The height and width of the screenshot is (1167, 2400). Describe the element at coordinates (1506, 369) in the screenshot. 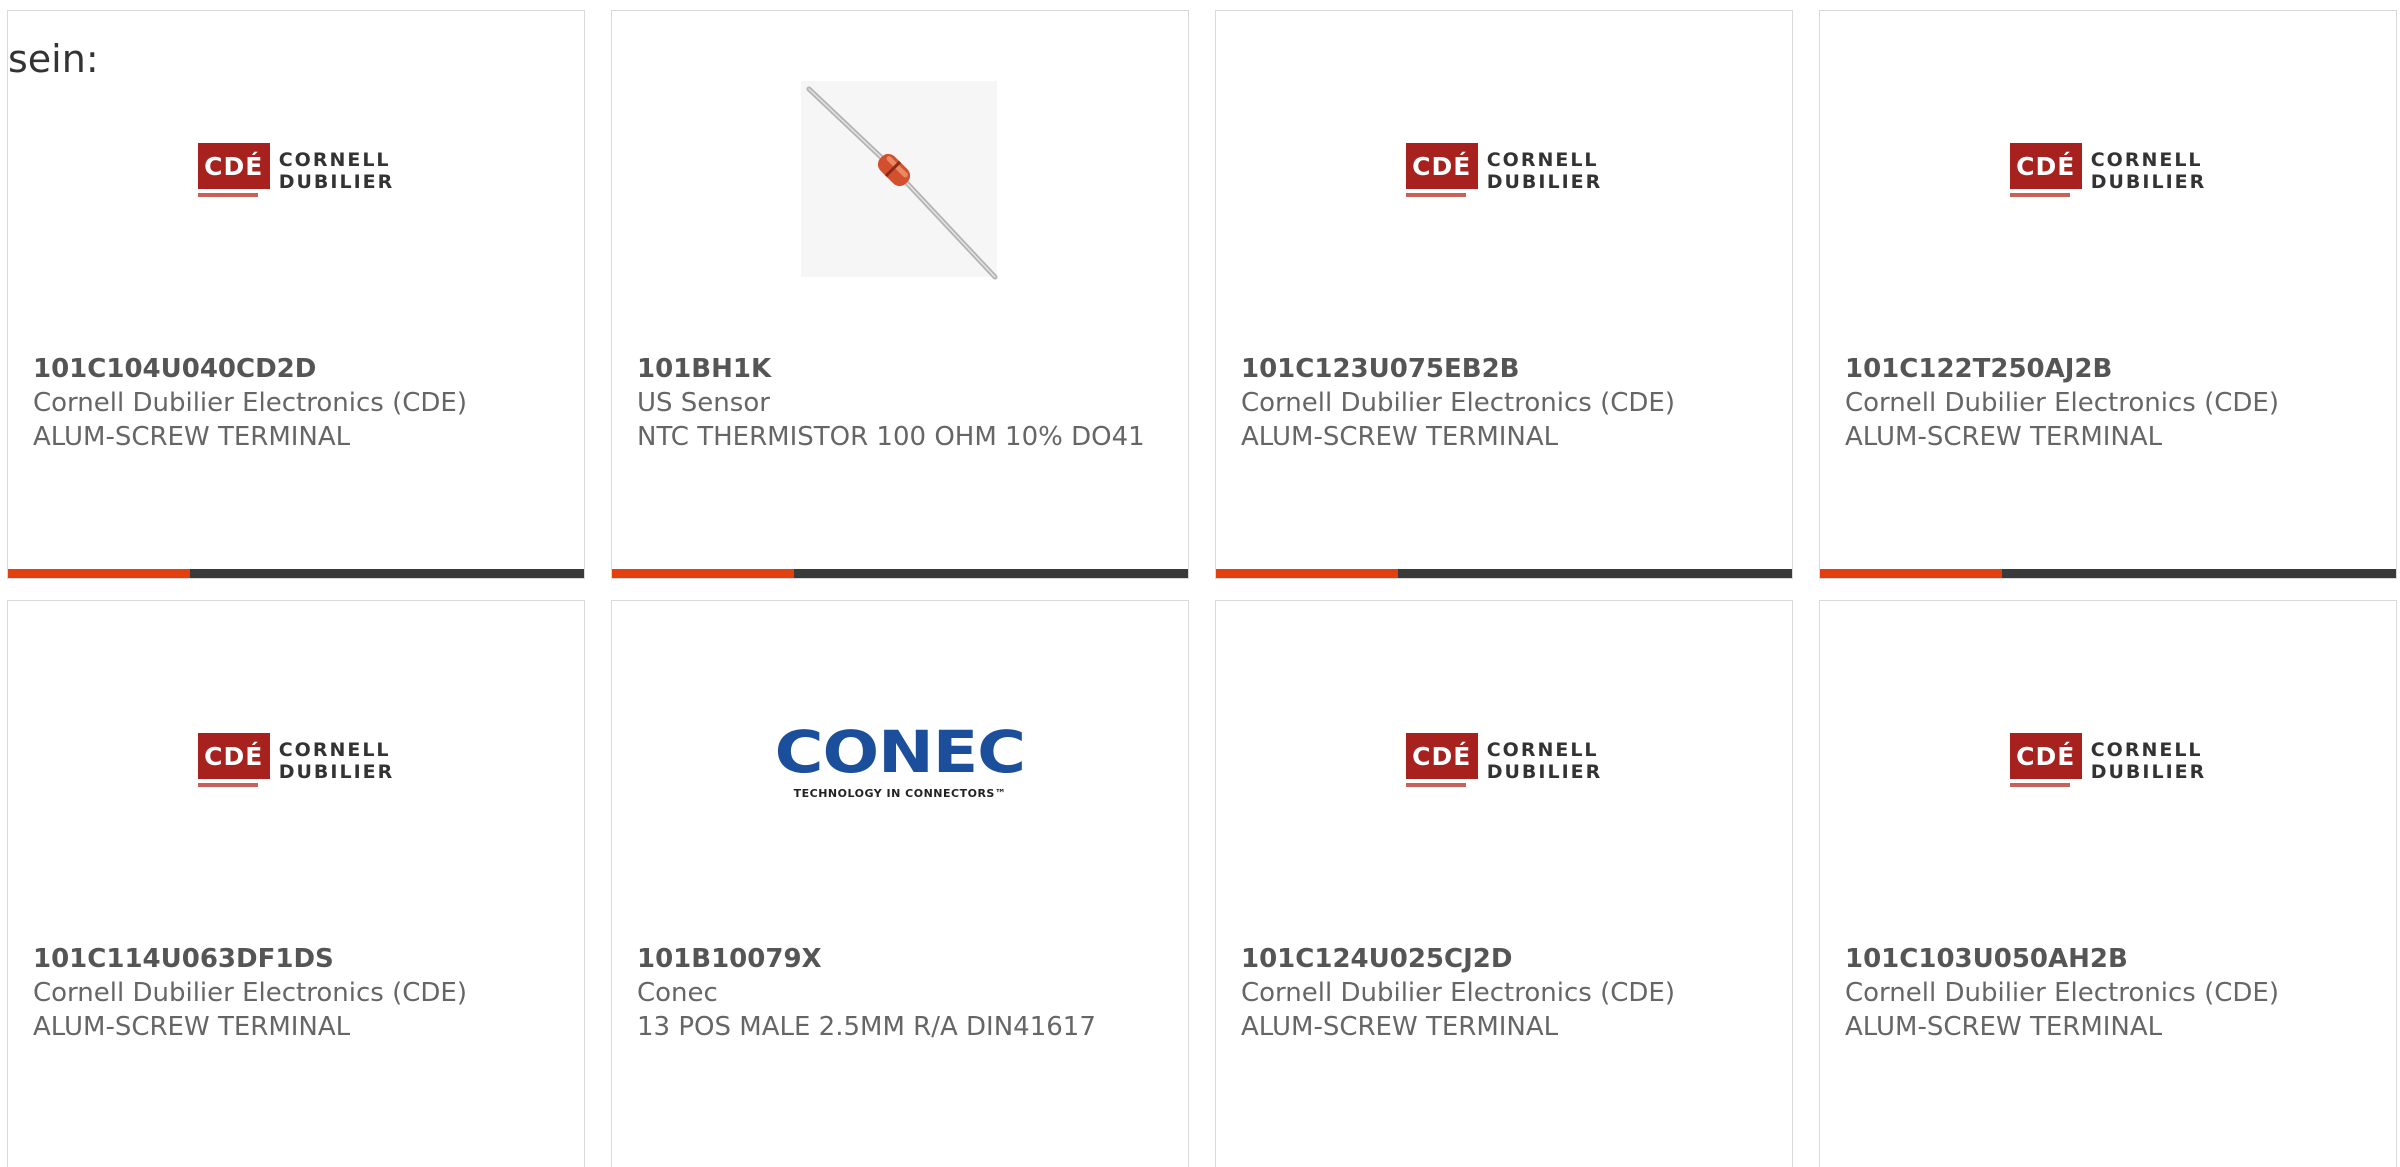

I see `part-number-link: 101C123U075EB2B` at that location.